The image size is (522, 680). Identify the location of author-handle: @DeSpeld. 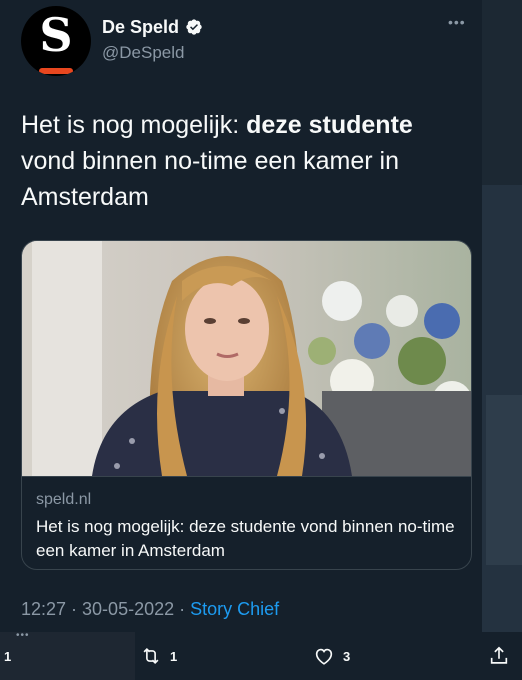
(143, 53).